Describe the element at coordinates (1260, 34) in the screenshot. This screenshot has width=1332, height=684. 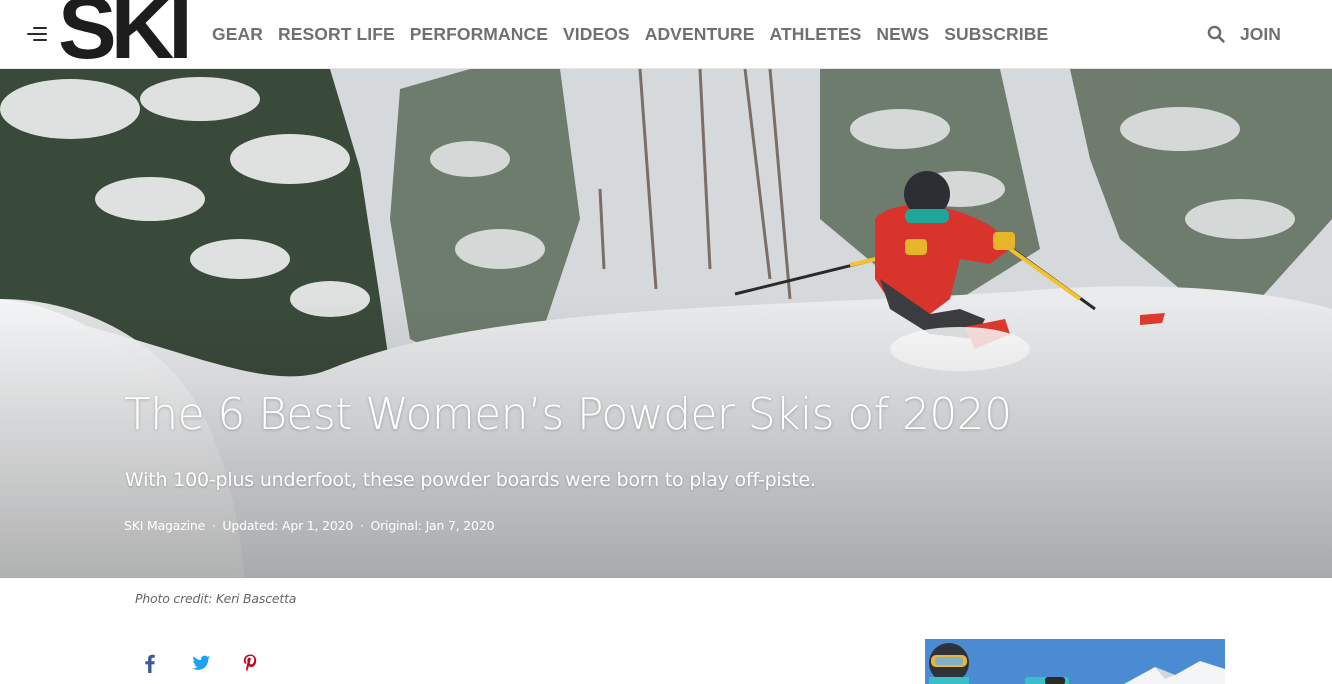
I see `join-link: JOIN` at that location.